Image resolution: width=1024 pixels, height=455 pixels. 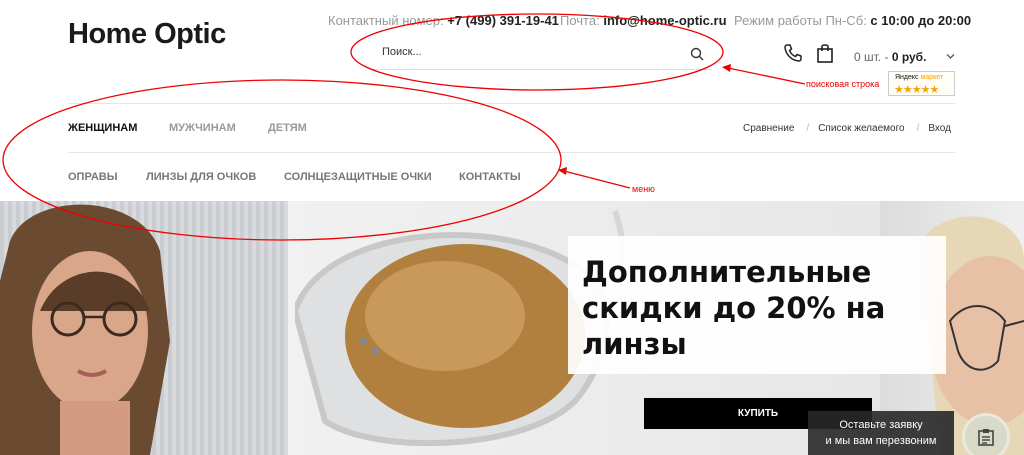 I want to click on email-link: info@home-optic.ru, so click(x=664, y=20).